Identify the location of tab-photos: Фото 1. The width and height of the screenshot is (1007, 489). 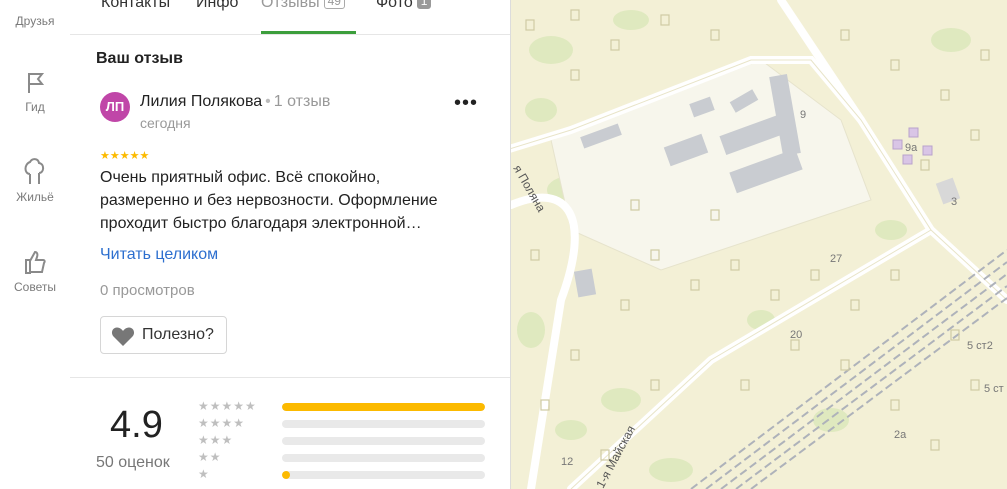
(404, 6).